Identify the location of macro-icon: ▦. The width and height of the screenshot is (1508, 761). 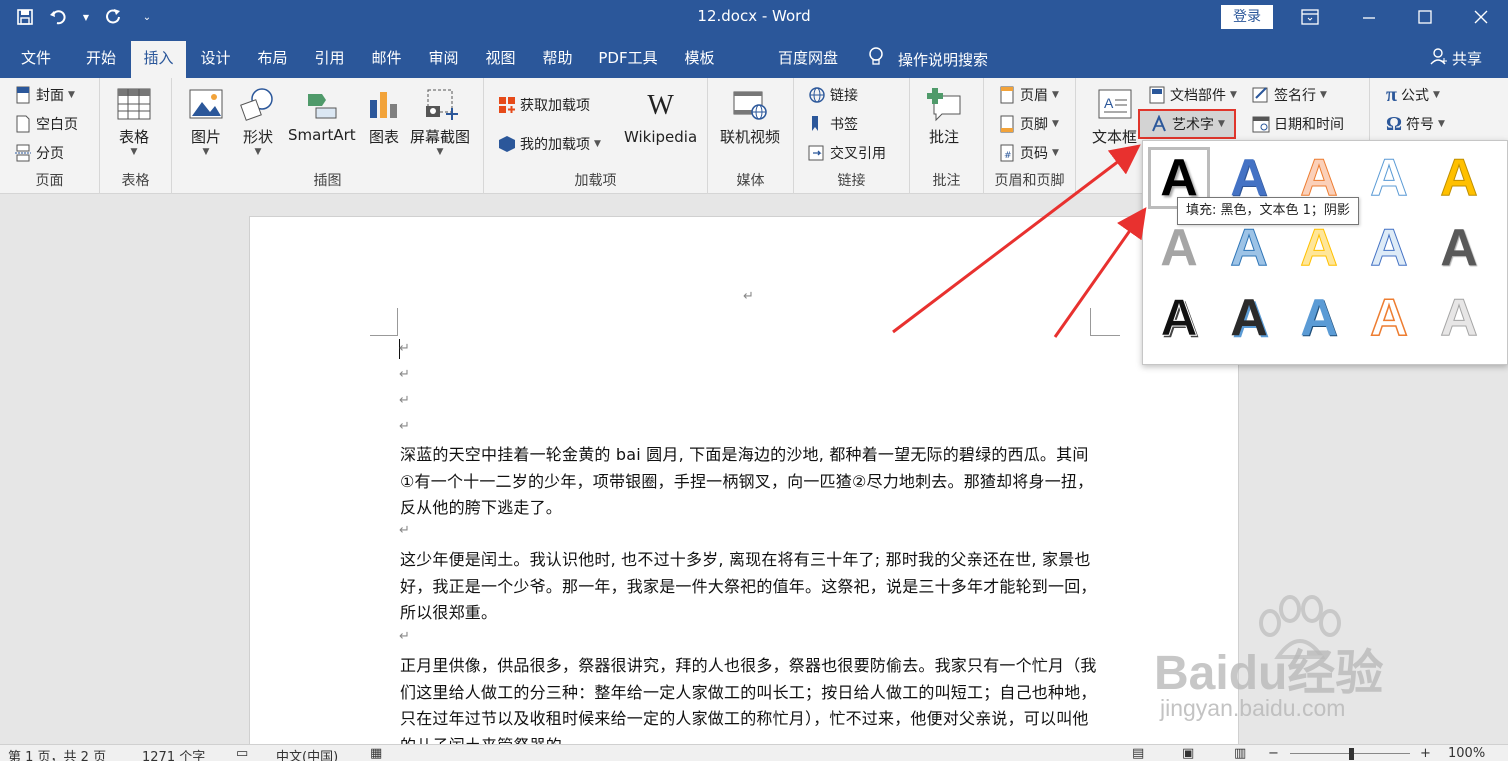
(376, 753).